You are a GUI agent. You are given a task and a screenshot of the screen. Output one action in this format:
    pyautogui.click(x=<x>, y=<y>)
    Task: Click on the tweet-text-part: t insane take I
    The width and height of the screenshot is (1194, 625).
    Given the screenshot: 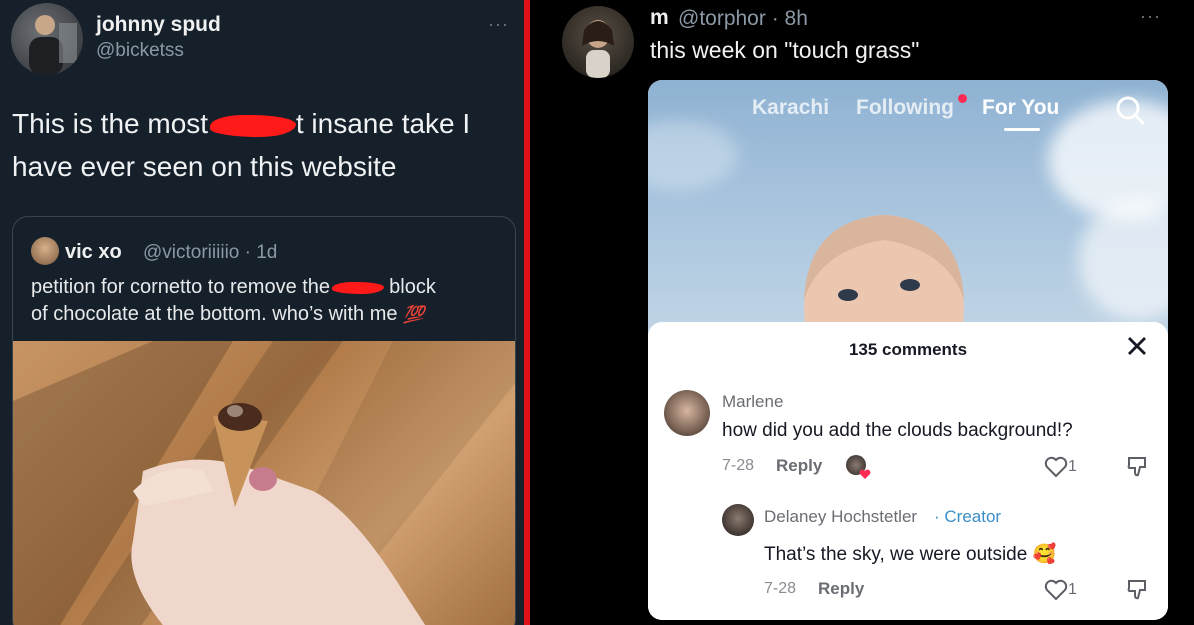 What is the action you would take?
    pyautogui.click(x=383, y=123)
    